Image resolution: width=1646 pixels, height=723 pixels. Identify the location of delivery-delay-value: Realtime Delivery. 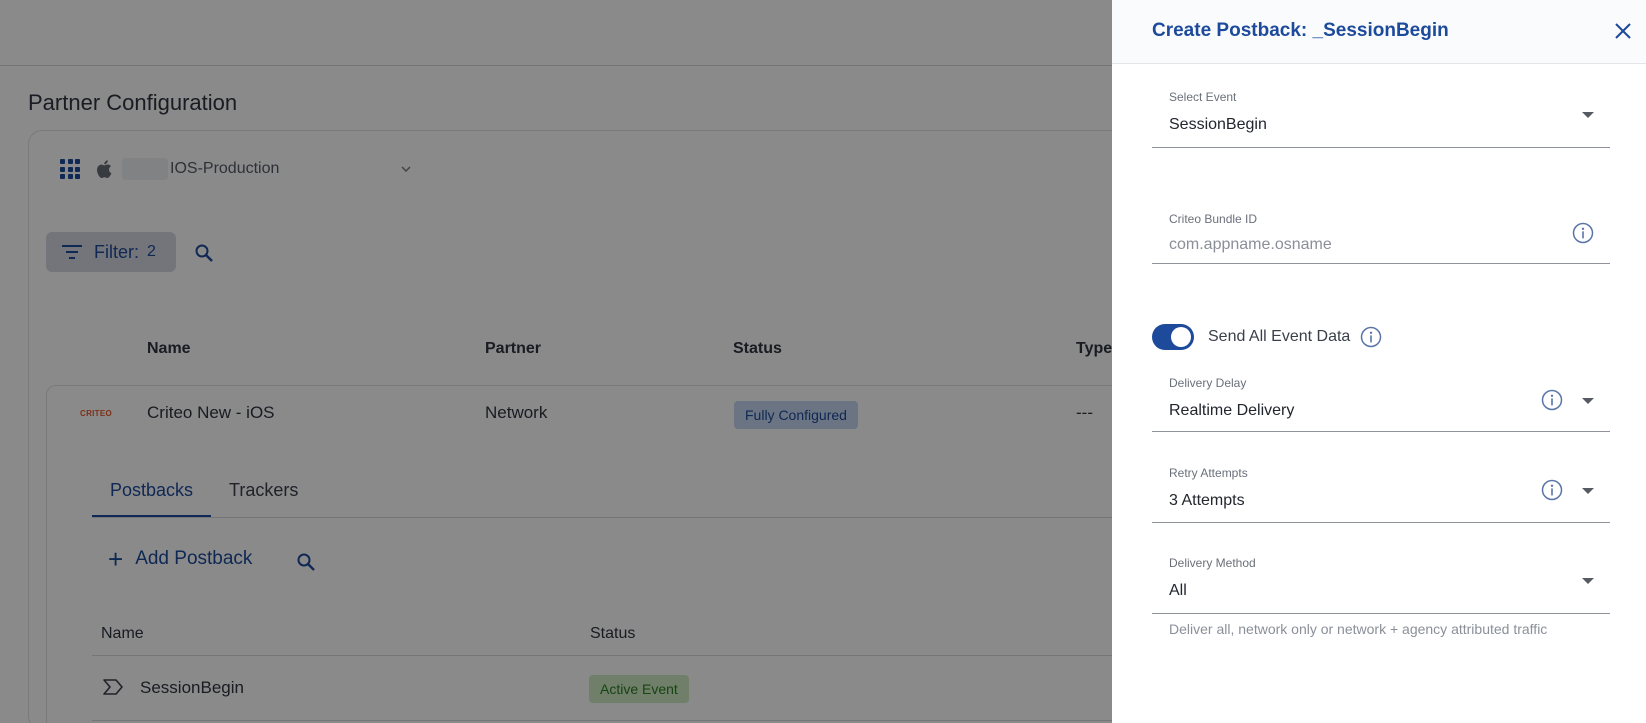
(1232, 410).